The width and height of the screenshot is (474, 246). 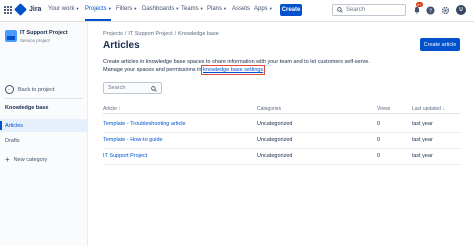 I want to click on article-link: Template - Troubleshooting article, so click(x=144, y=124).